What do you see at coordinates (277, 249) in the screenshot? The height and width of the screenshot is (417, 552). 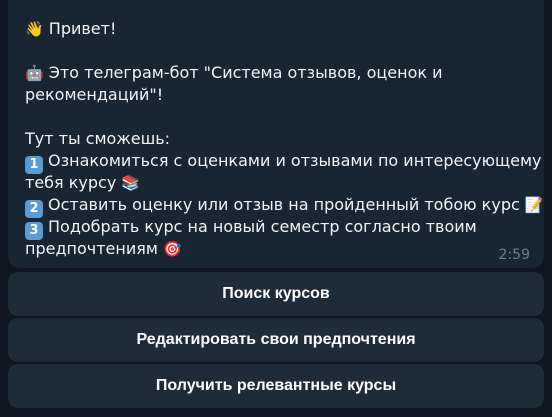 I see `list-item-3-cont: предпочтениям 🎯` at bounding box center [277, 249].